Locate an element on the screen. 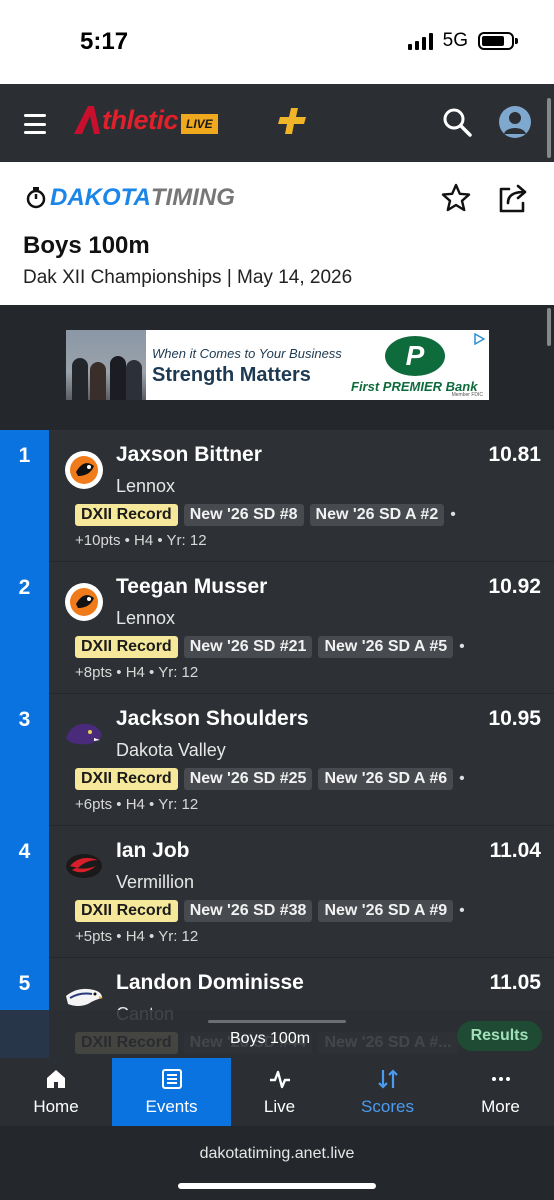 This screenshot has height=1200, width=554. dakota-timing-brand-1: DAKOTA is located at coordinates (100, 197).